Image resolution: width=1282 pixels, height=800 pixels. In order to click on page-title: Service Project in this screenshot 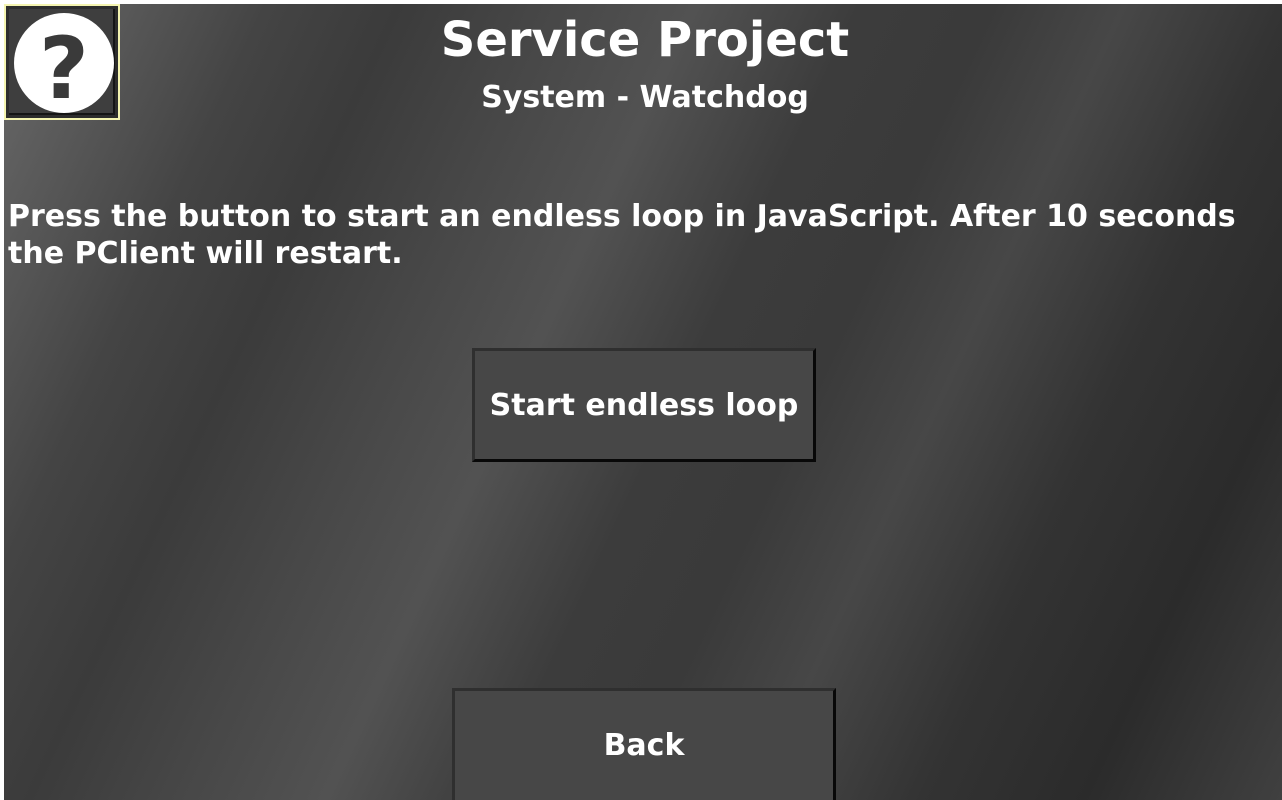, I will do `click(645, 40)`.